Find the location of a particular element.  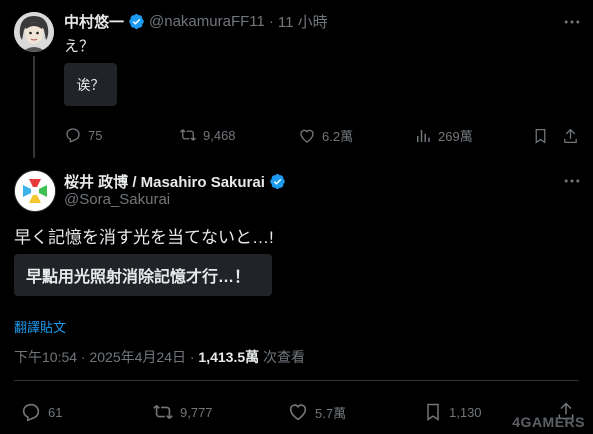

author-handle: @nakamuraFF11 is located at coordinates (207, 21).